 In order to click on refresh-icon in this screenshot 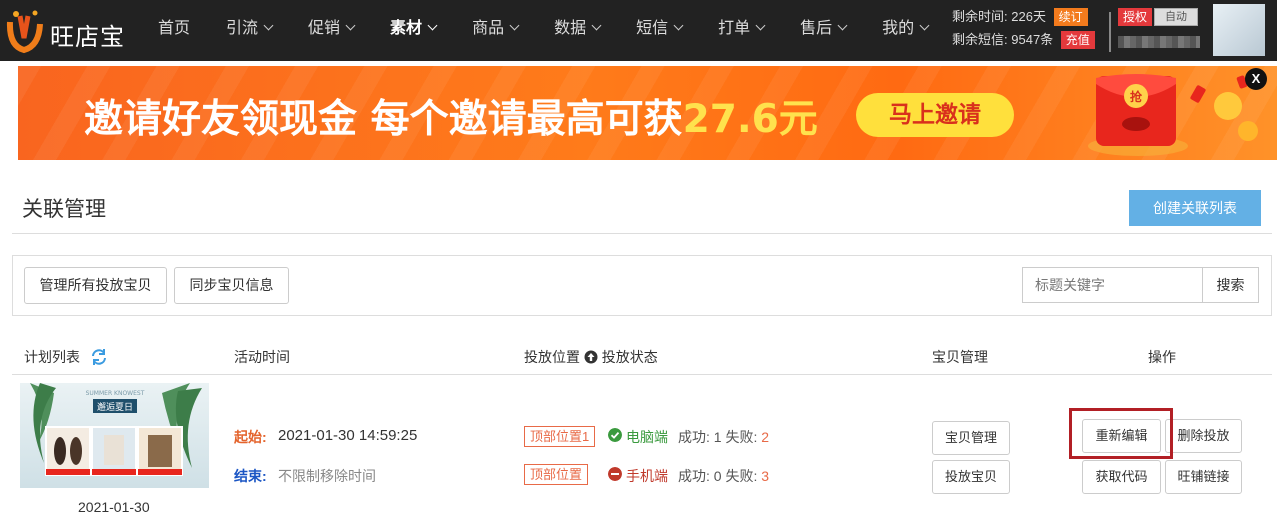, I will do `click(99, 357)`.